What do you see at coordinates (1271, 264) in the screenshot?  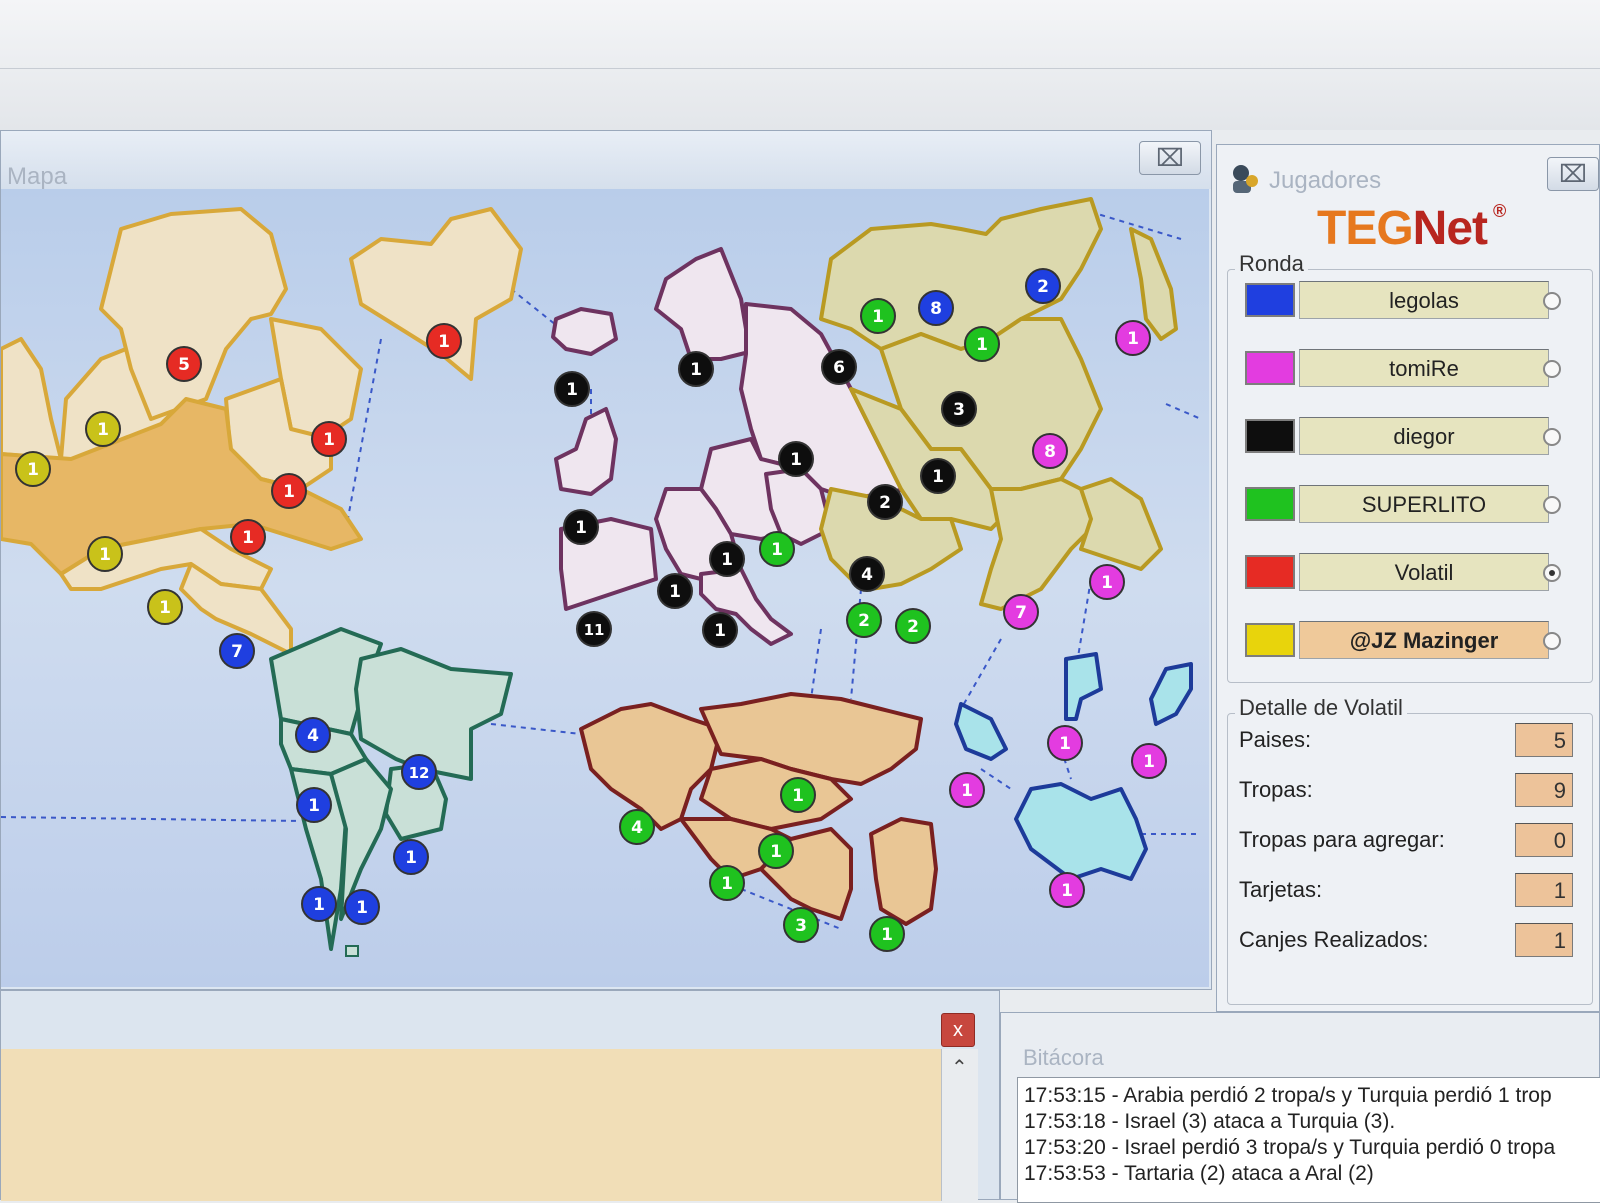 I see `round-label: Ronda` at bounding box center [1271, 264].